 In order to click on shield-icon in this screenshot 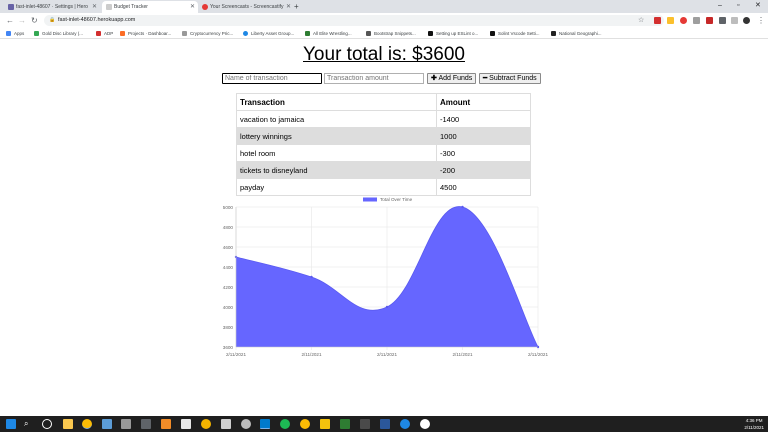, I will do `click(709, 20)`.